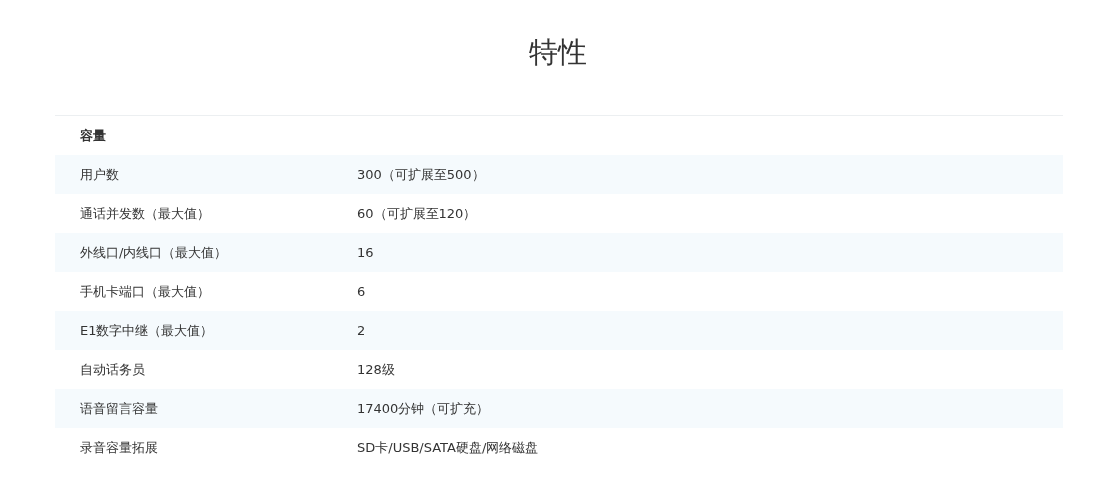  What do you see at coordinates (93, 135) in the screenshot?
I see `section-heading: 容量` at bounding box center [93, 135].